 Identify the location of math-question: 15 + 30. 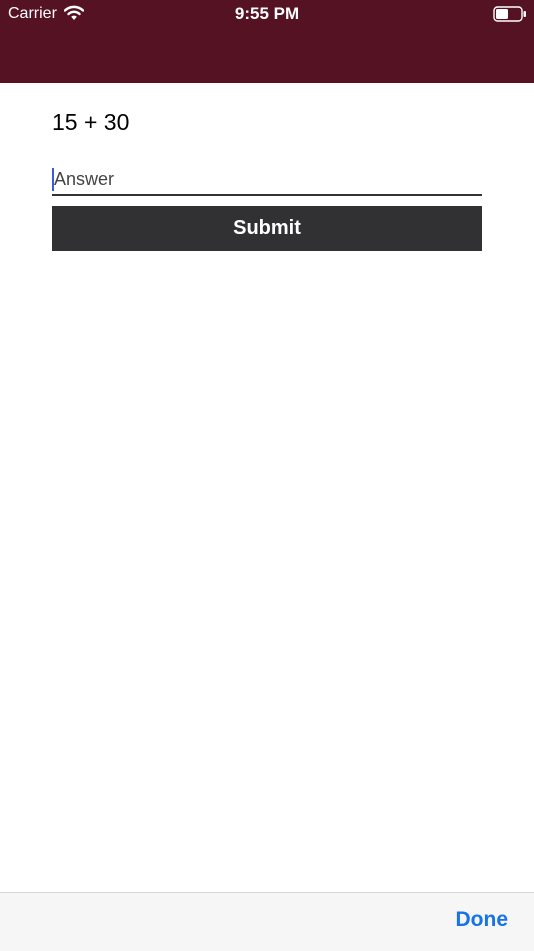
(91, 122).